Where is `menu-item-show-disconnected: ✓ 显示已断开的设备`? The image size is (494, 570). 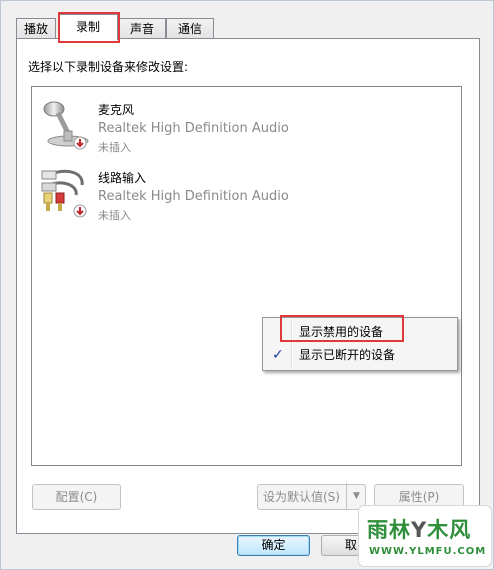
menu-item-show-disconnected: ✓ 显示已断开的设备 is located at coordinates (360, 355).